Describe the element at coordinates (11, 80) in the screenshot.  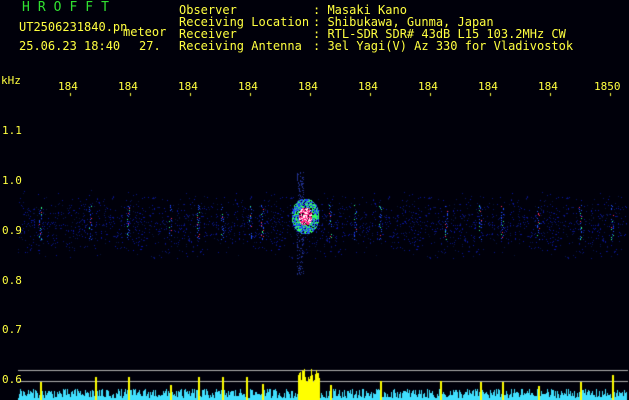
I see `y-unit-label: kHz` at that location.